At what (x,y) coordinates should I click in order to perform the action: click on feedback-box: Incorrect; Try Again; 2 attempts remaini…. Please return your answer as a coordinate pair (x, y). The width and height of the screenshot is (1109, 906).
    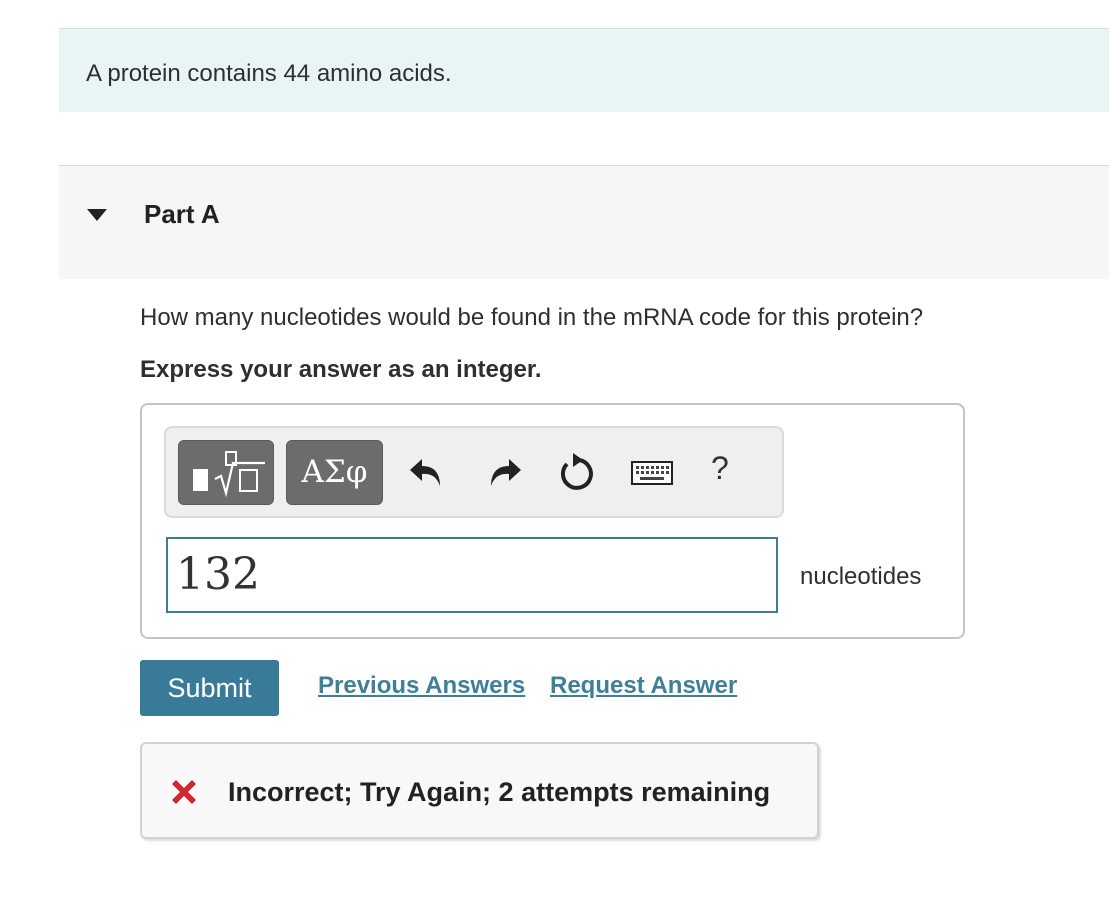
    Looking at the image, I should click on (479, 790).